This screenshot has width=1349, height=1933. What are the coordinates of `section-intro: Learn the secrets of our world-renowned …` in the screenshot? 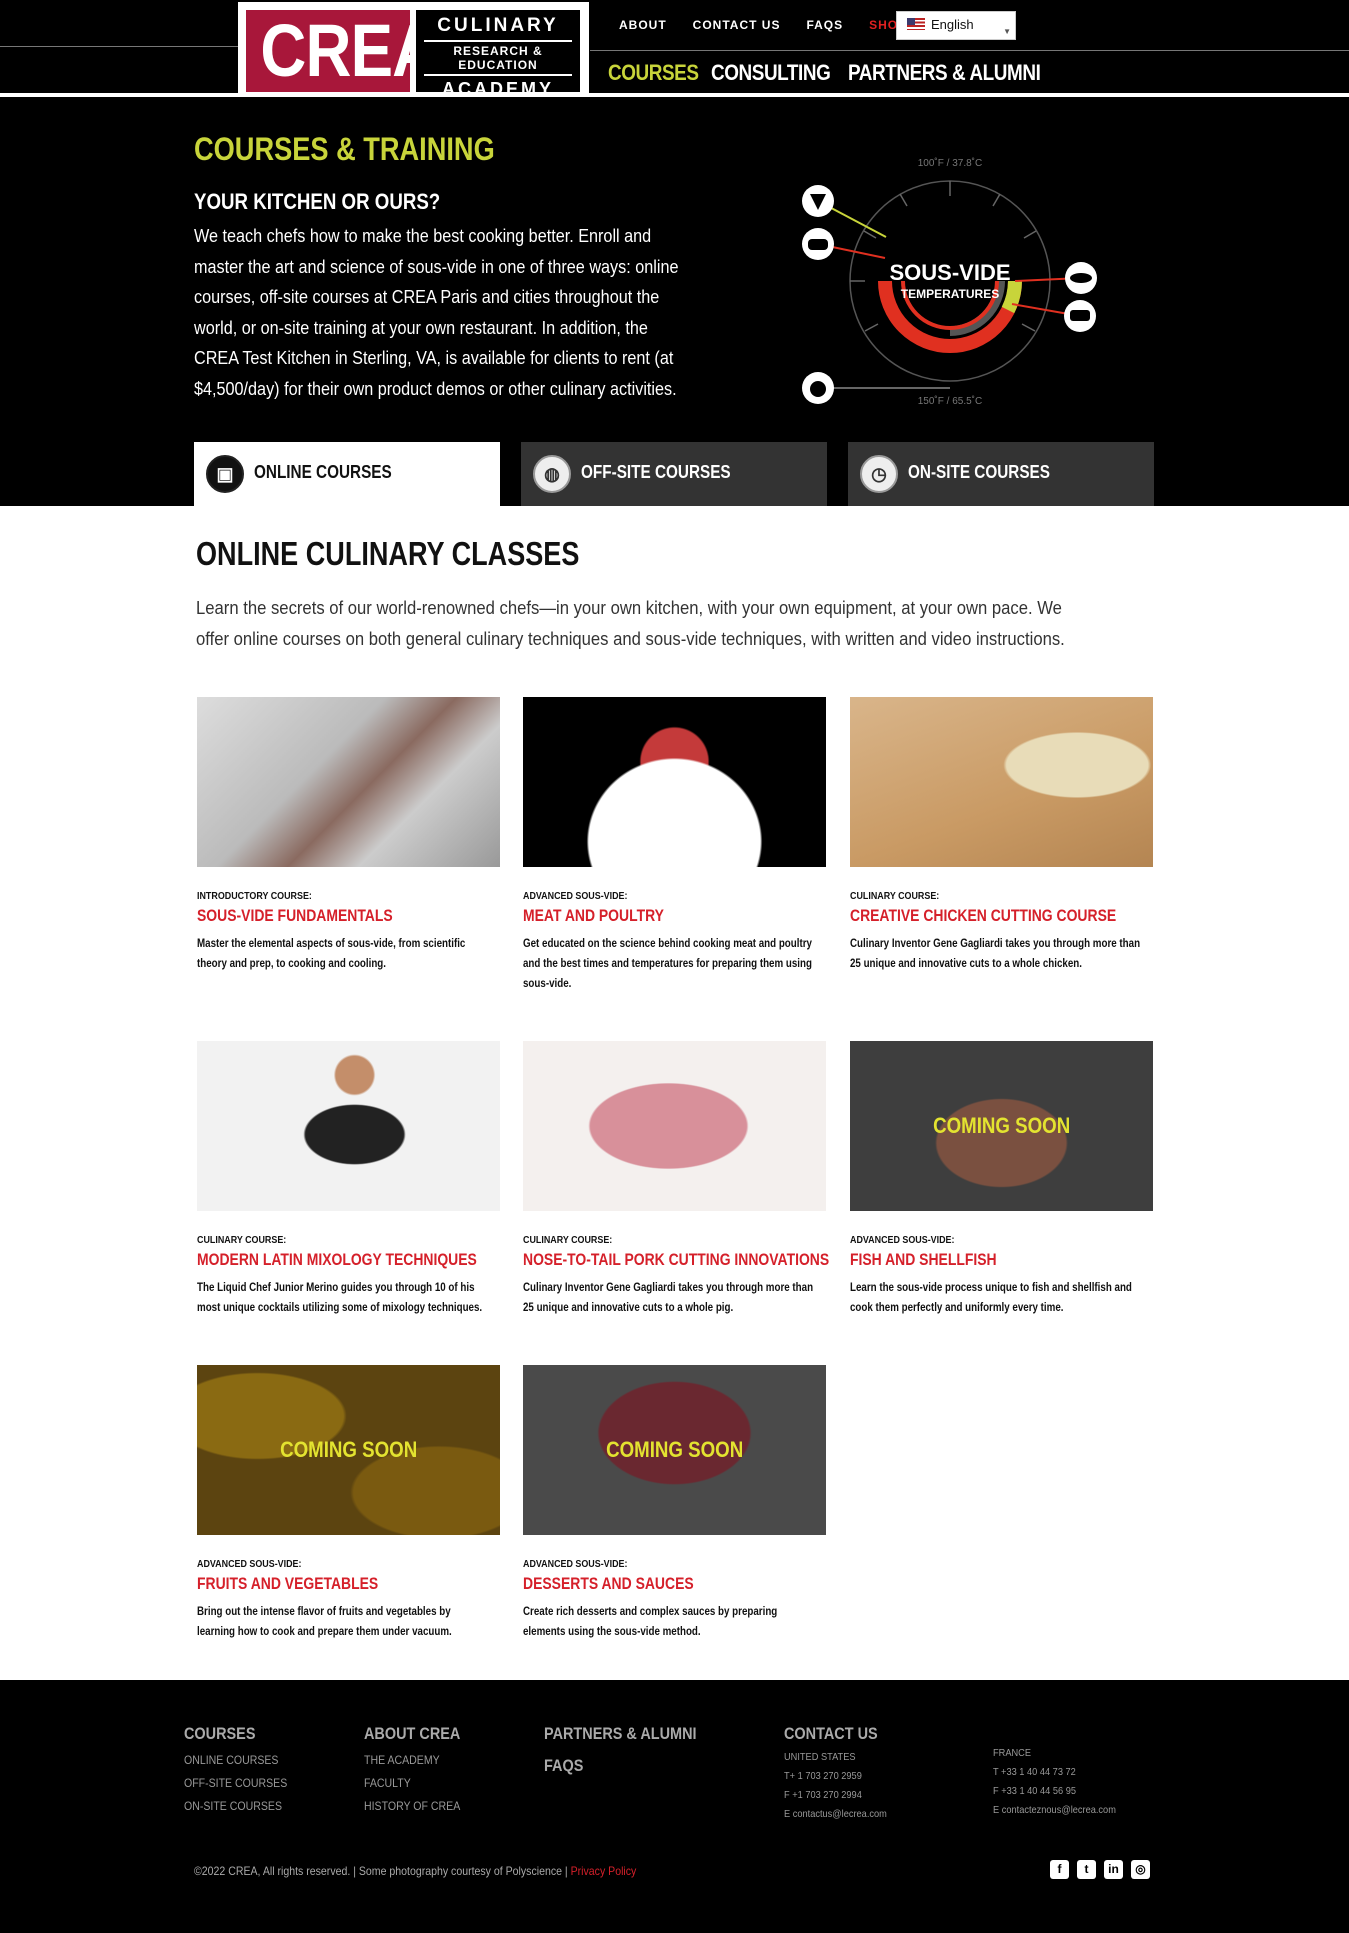 It's located at (630, 623).